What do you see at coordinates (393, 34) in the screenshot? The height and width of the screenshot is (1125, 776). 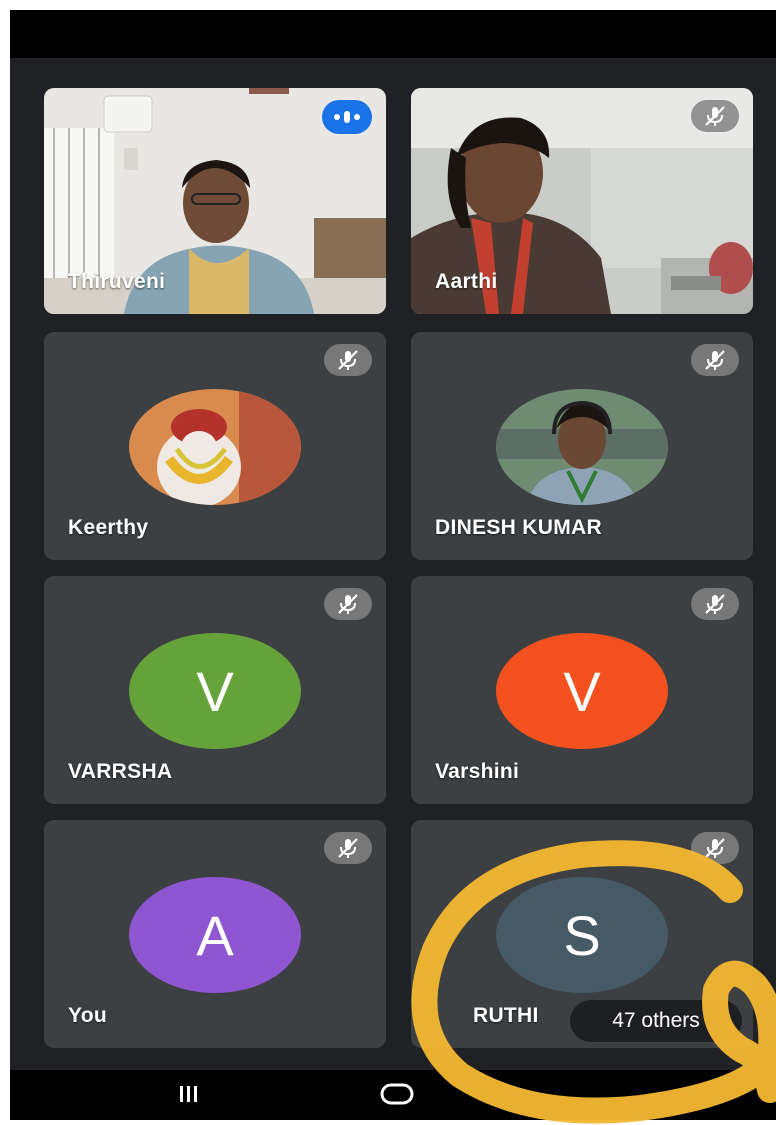 I see `status-bar` at bounding box center [393, 34].